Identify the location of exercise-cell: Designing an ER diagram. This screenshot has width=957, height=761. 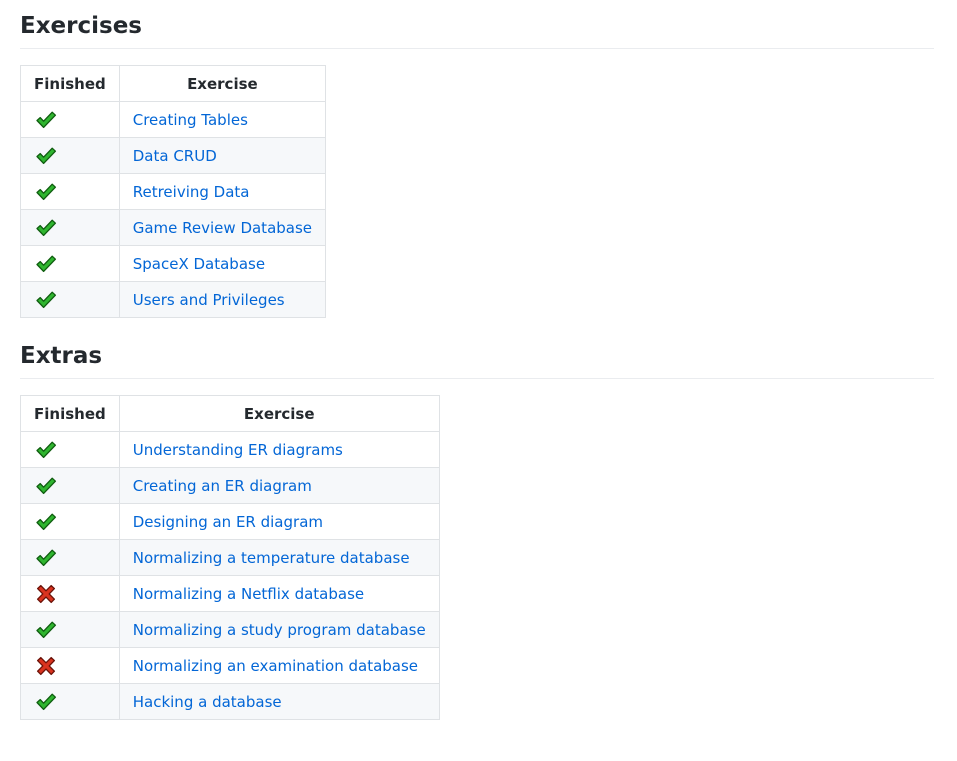
(279, 521).